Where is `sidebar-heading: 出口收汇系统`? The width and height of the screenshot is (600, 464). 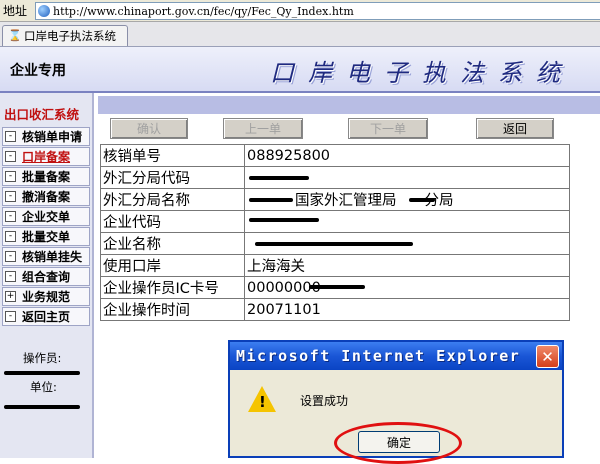 sidebar-heading: 出口收汇系统 is located at coordinates (42, 114).